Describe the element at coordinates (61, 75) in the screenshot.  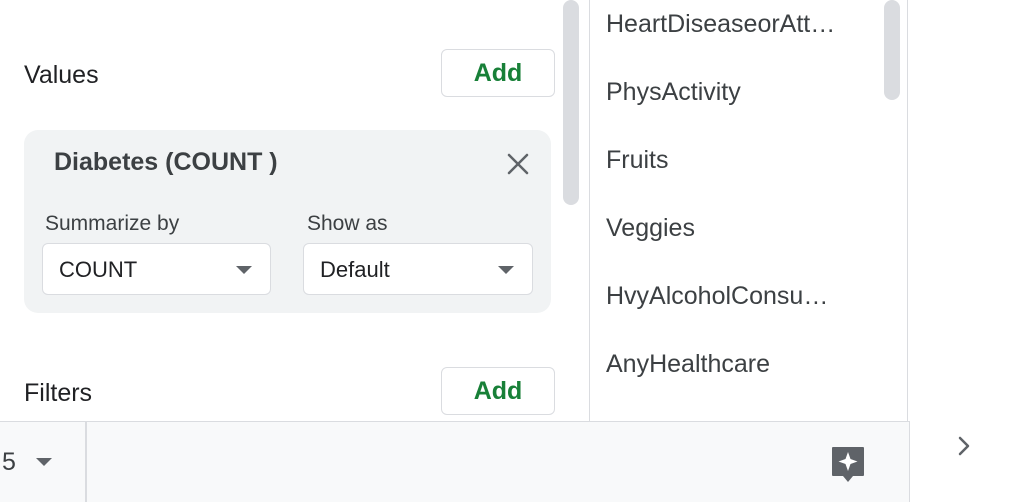
I see `values-section-title: Values` at that location.